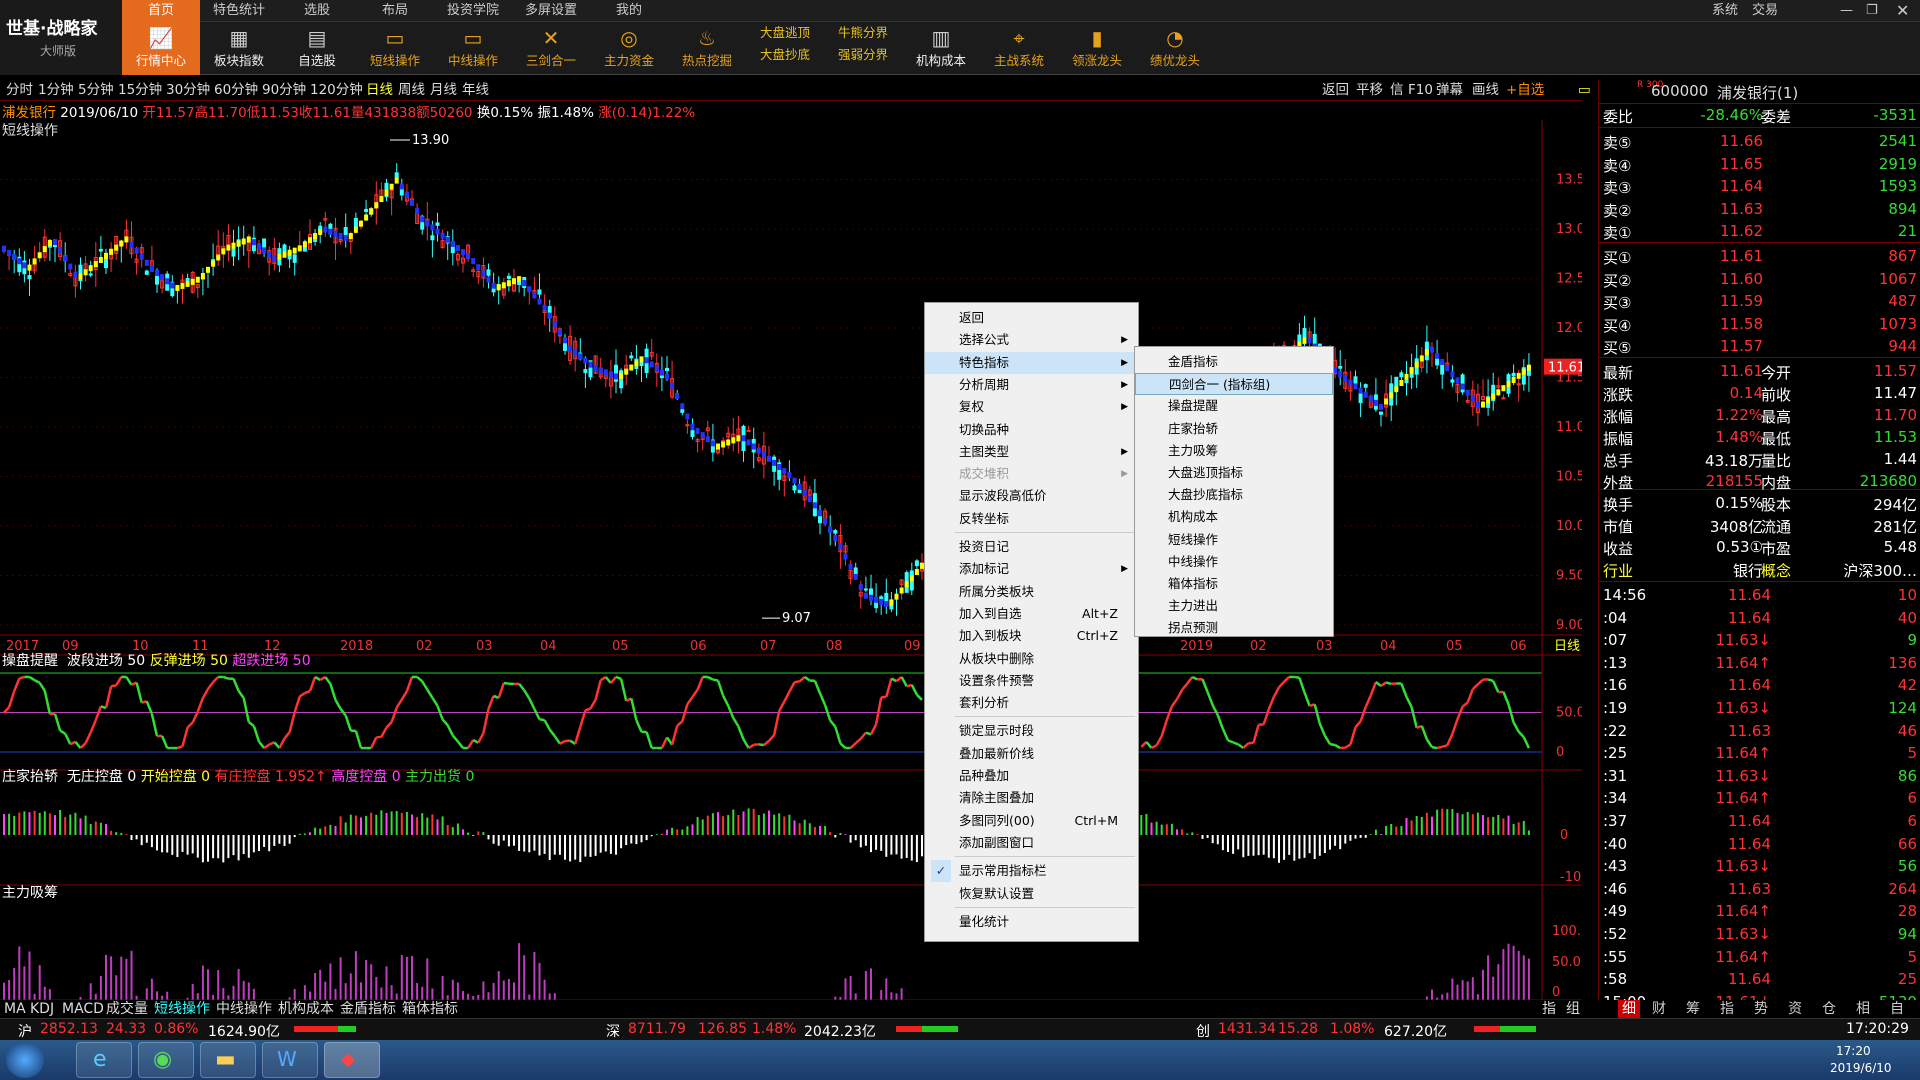 This screenshot has height=1080, width=1920. I want to click on menu-layout: 布局, so click(395, 11).